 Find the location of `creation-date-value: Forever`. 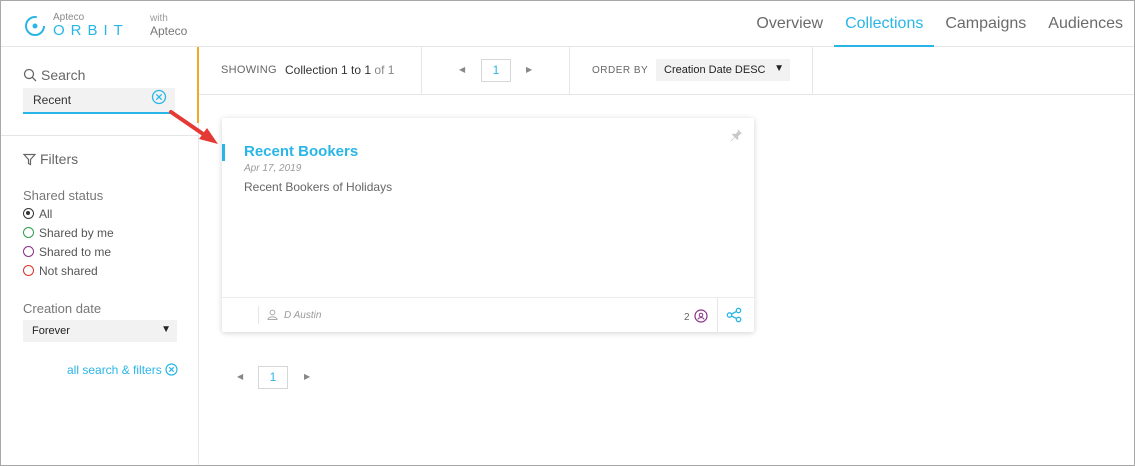

creation-date-value: Forever is located at coordinates (51, 331).